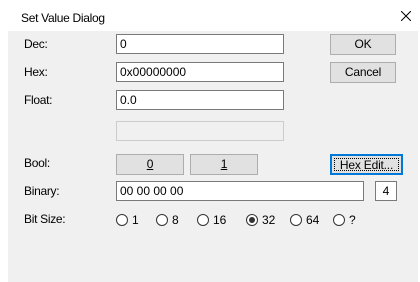 This screenshot has height=282, width=420. Describe the element at coordinates (210, 15) in the screenshot. I see `title-bar: Set Value Dialog` at that location.